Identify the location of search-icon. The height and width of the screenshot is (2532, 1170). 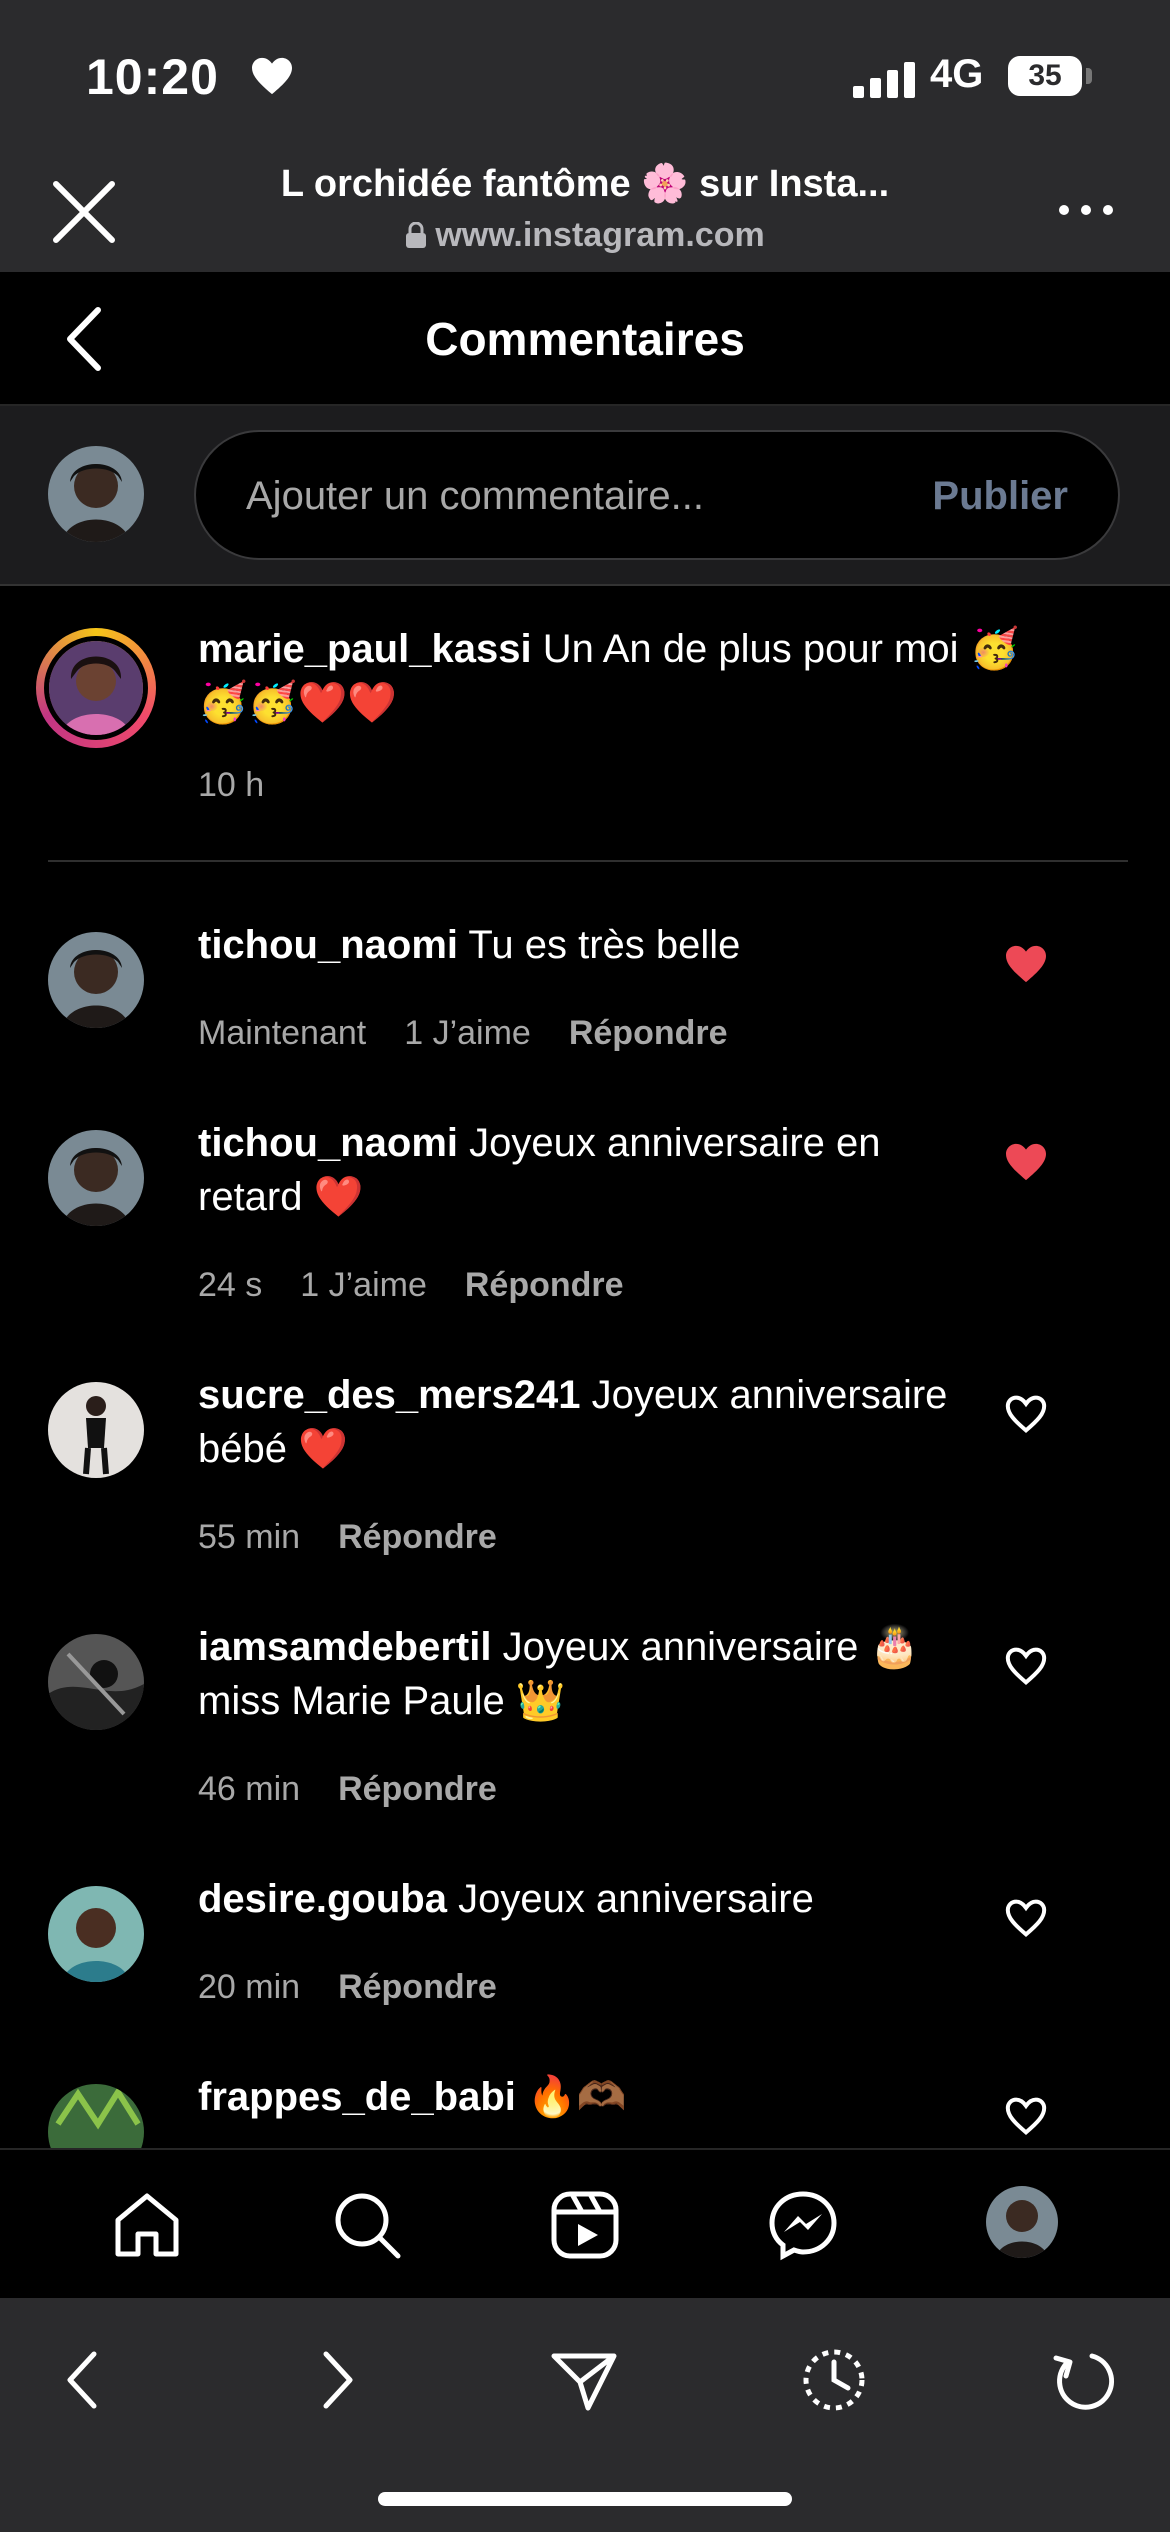
(367, 2225).